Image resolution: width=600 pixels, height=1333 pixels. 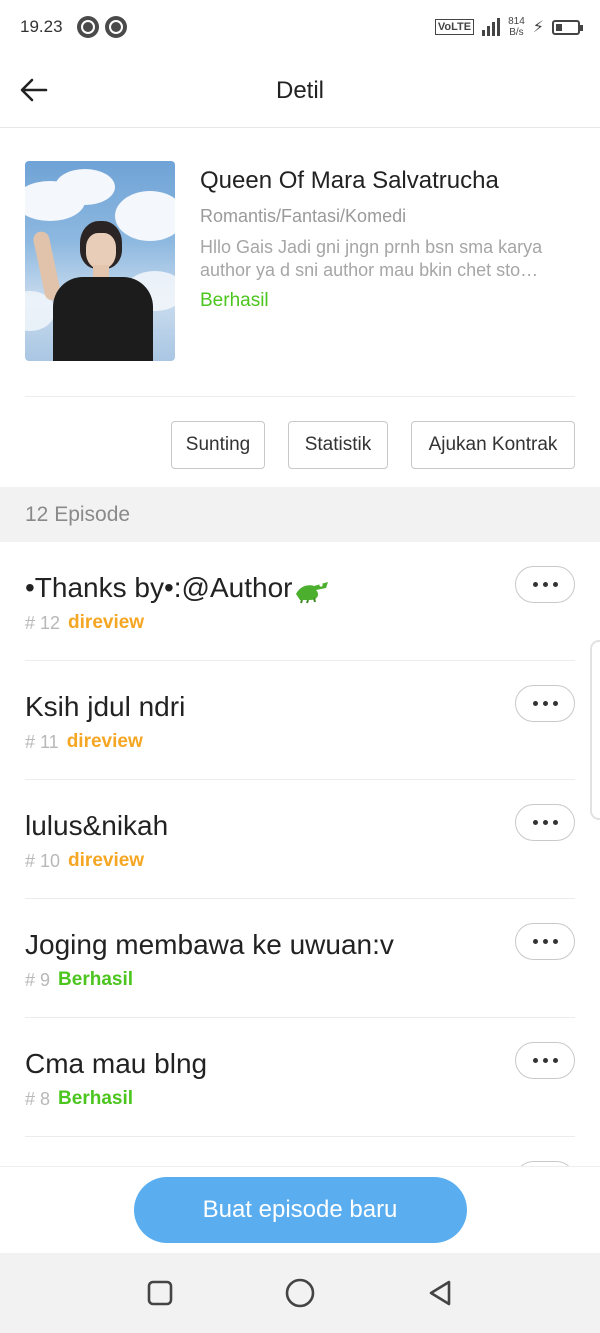 I want to click on episode-title: Joging membawa ke uwuan:v, so click(x=209, y=944).